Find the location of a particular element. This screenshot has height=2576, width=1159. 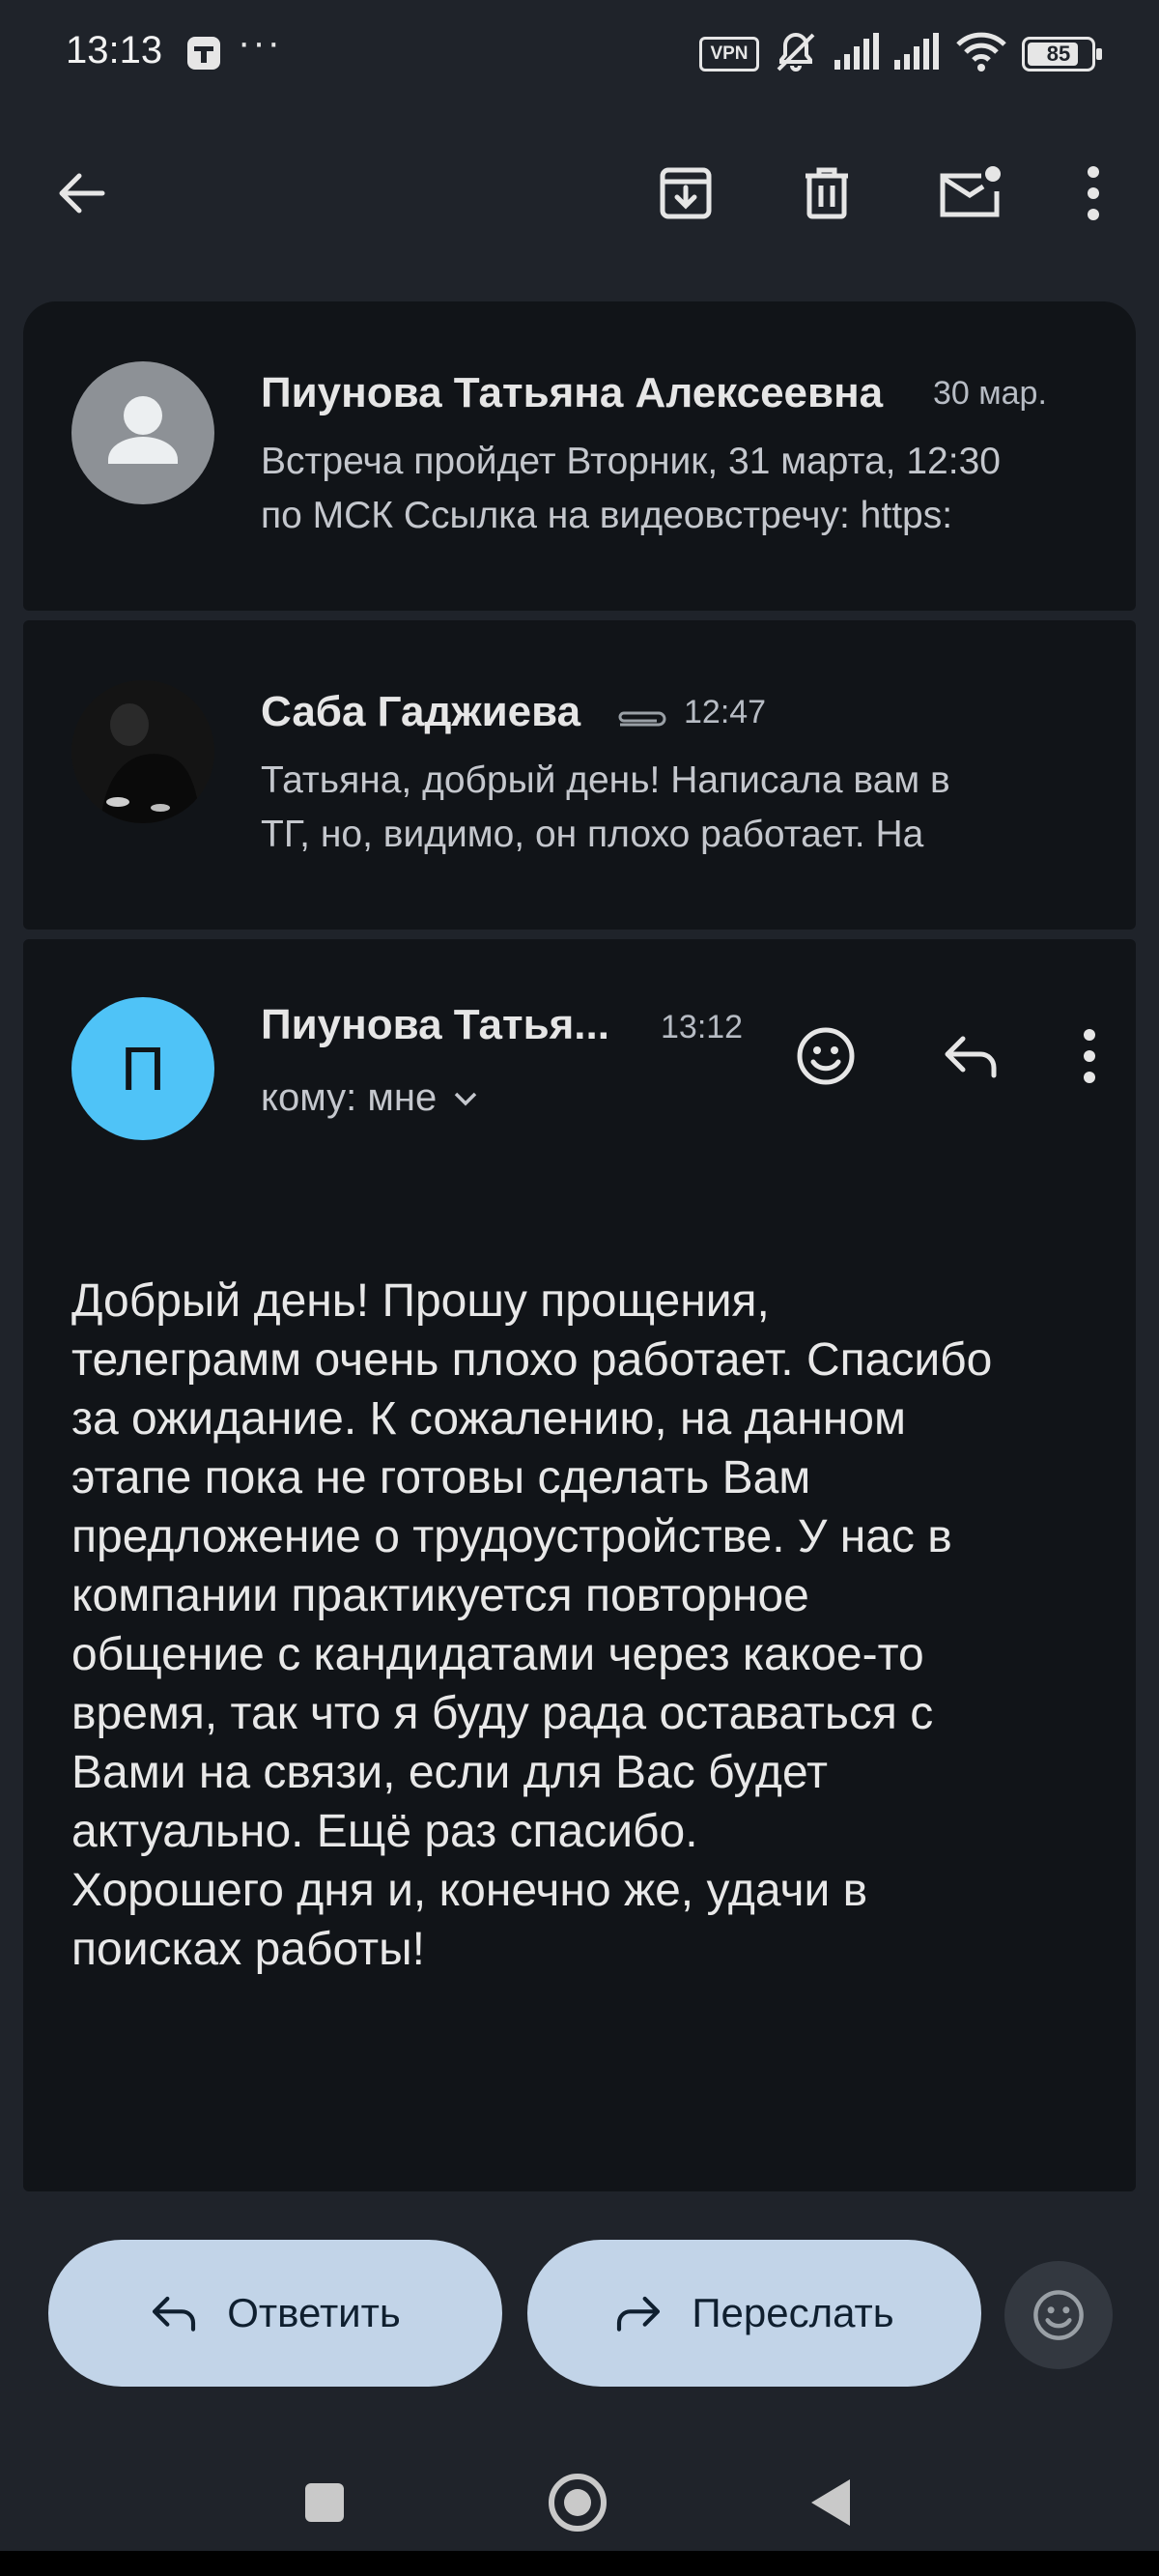

message-date: 12:47 is located at coordinates (725, 712).